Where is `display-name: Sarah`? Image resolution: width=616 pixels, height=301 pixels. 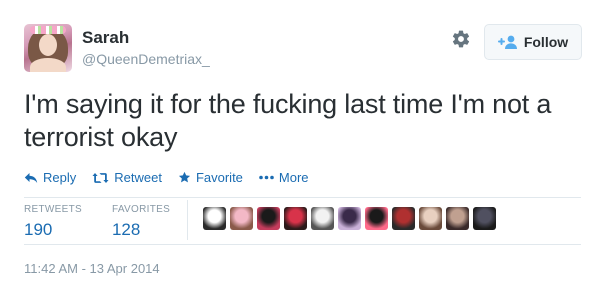
display-name: Sarah is located at coordinates (146, 38).